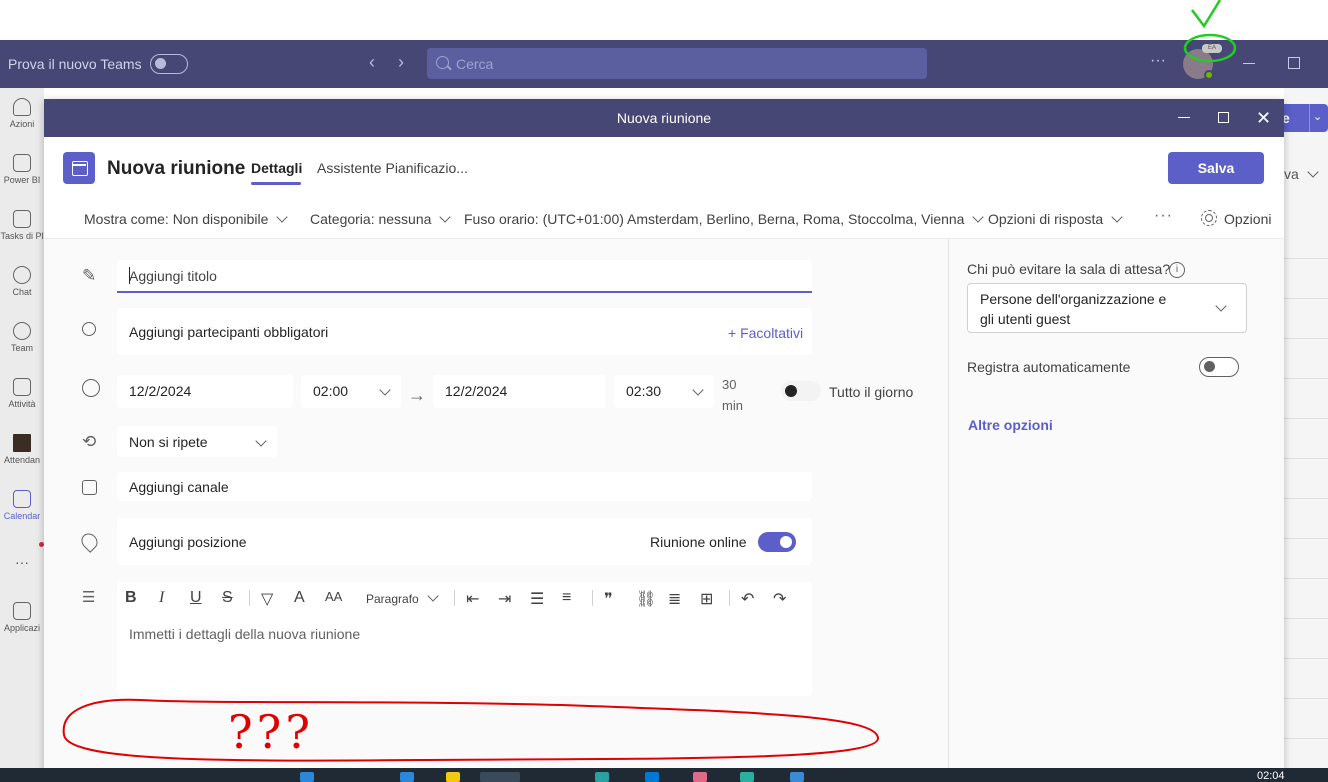 This screenshot has height=782, width=1328. What do you see at coordinates (401, 599) in the screenshot?
I see `paragraph-dropdown: Paragrafo` at bounding box center [401, 599].